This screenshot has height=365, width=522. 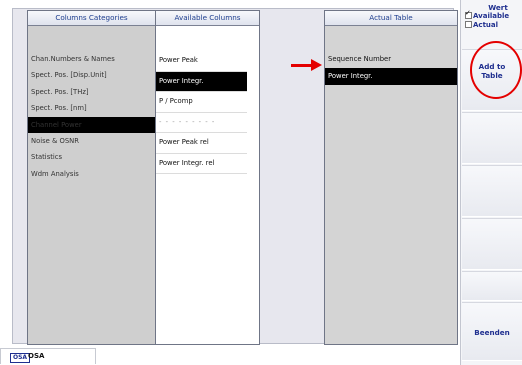 What do you see at coordinates (230, 356) in the screenshot?
I see `status-bar: OSA OSA` at bounding box center [230, 356].